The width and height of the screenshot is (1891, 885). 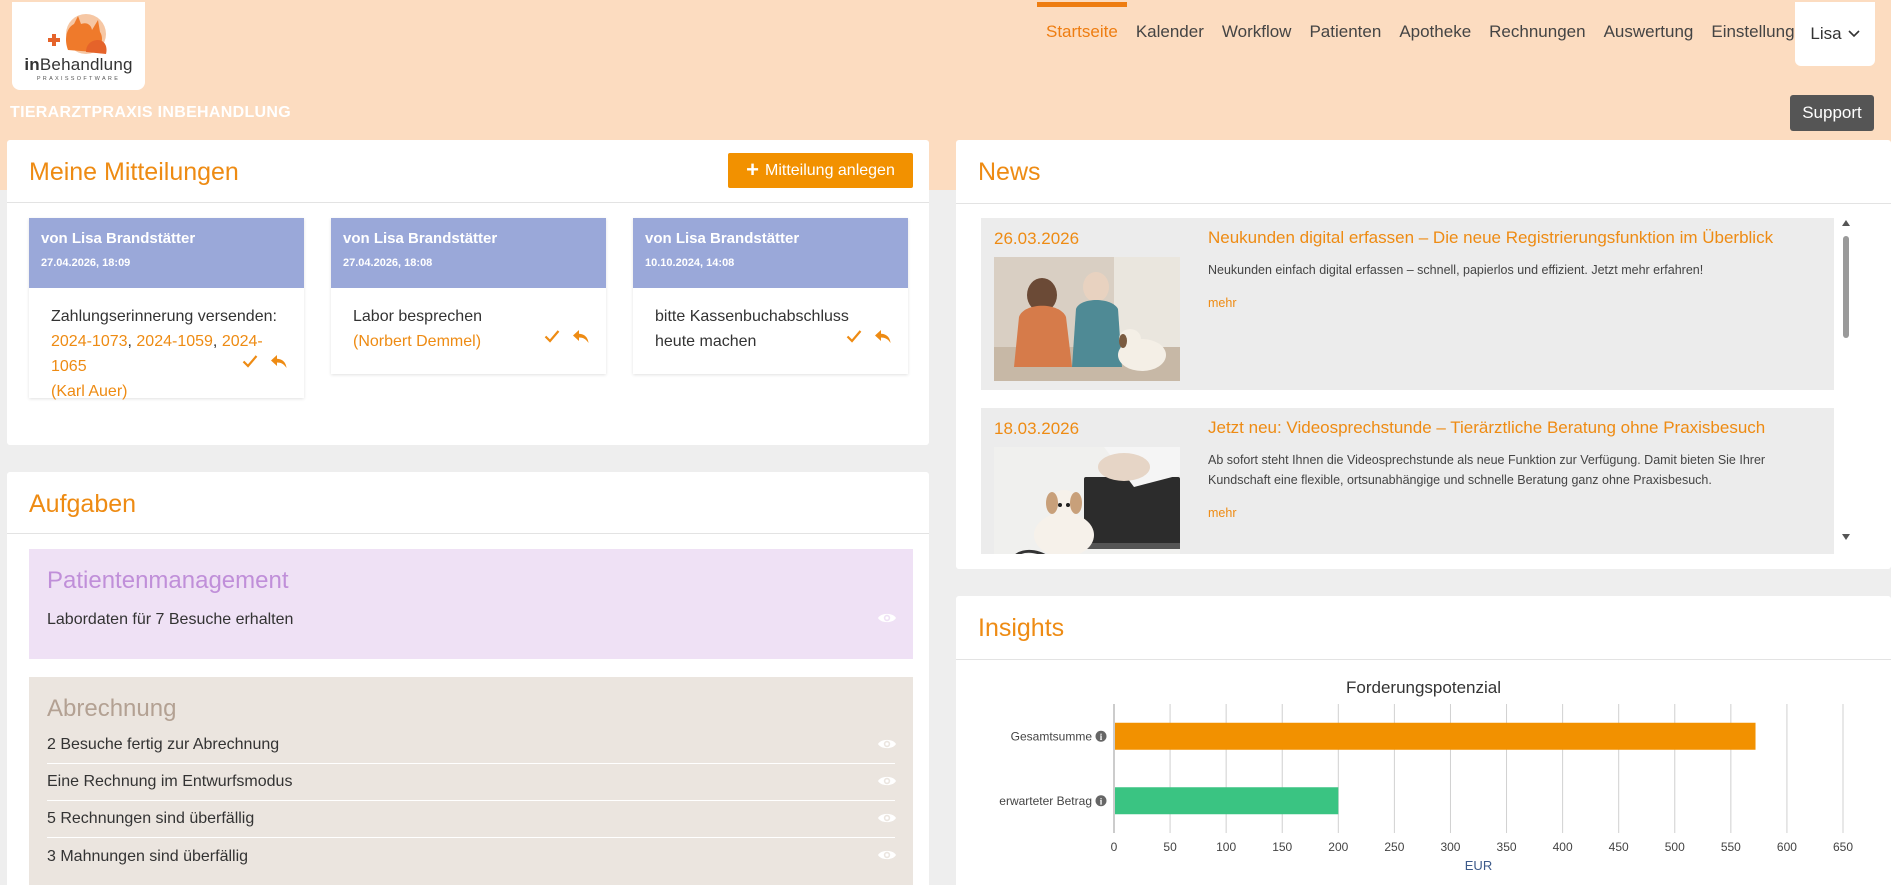 What do you see at coordinates (1619, 847) in the screenshot?
I see `x-tick-label: 450` at bounding box center [1619, 847].